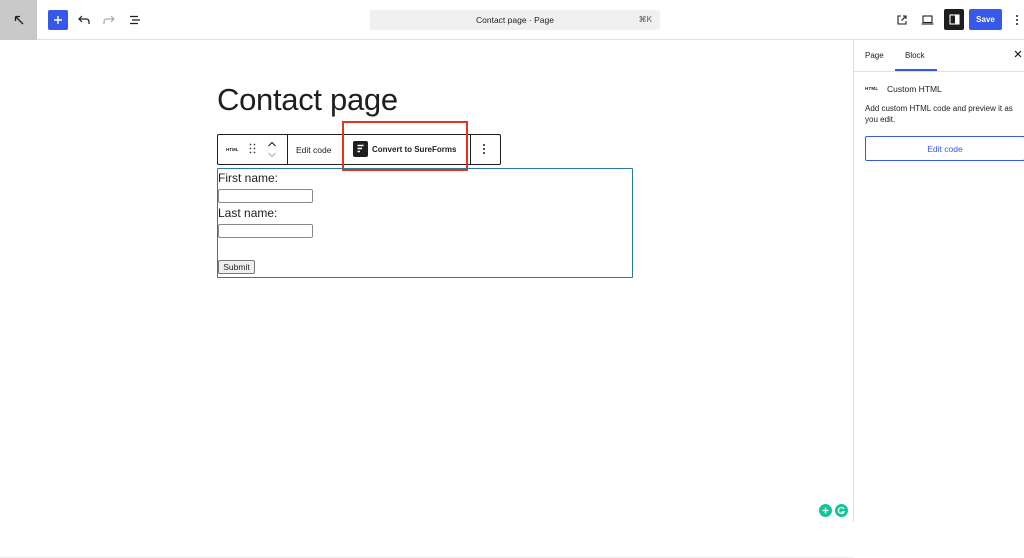 The width and height of the screenshot is (1024, 558). I want to click on block-title: Custom HTML, so click(914, 89).